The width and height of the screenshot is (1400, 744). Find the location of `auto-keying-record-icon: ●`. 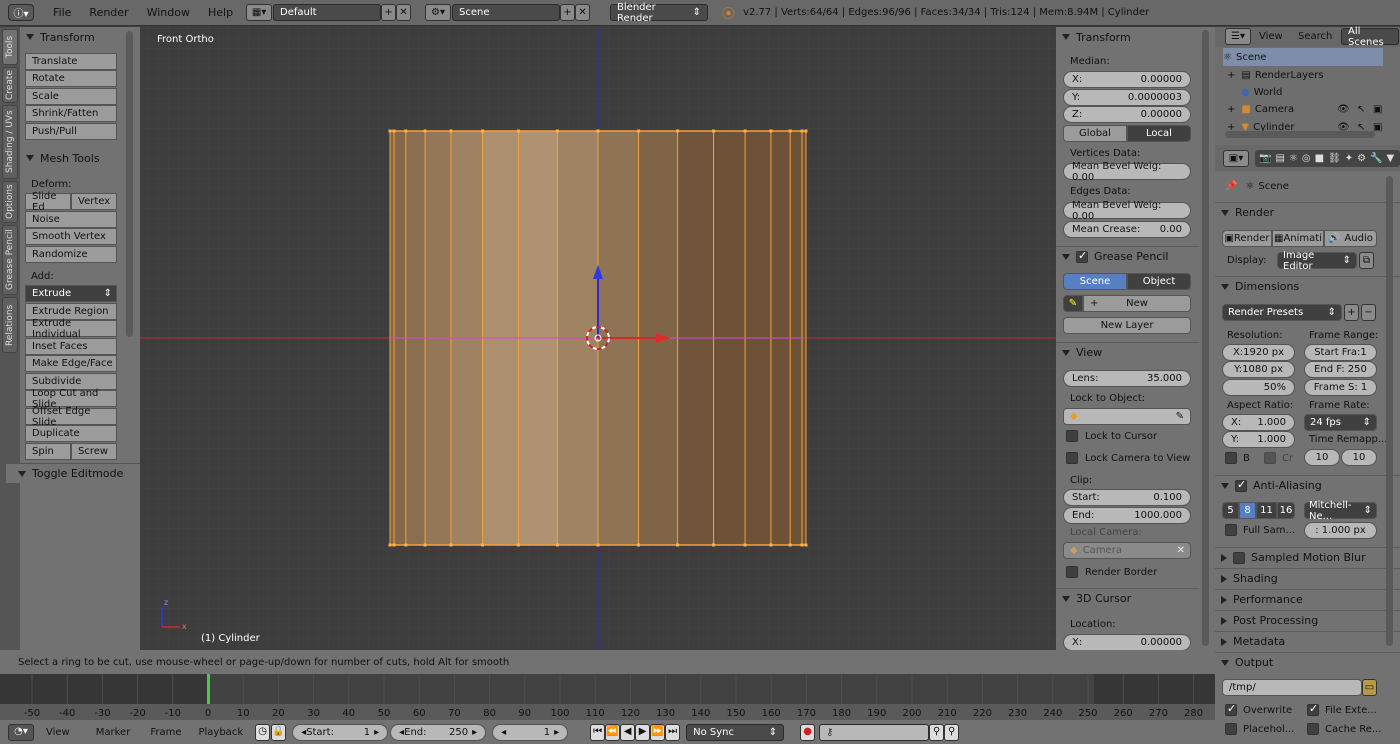

auto-keying-record-icon: ● is located at coordinates (808, 732).